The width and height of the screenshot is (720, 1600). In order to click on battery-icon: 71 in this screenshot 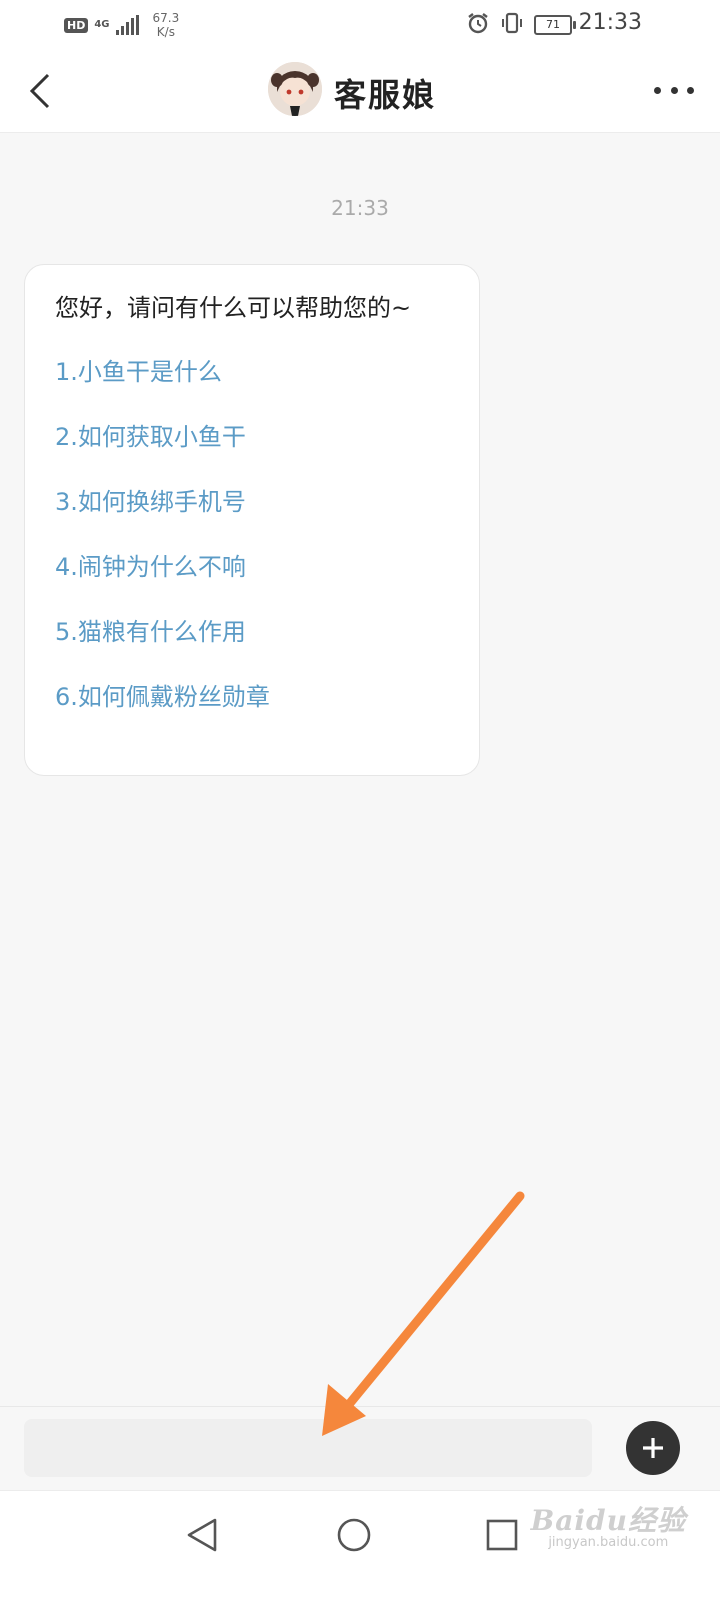, I will do `click(555, 25)`.